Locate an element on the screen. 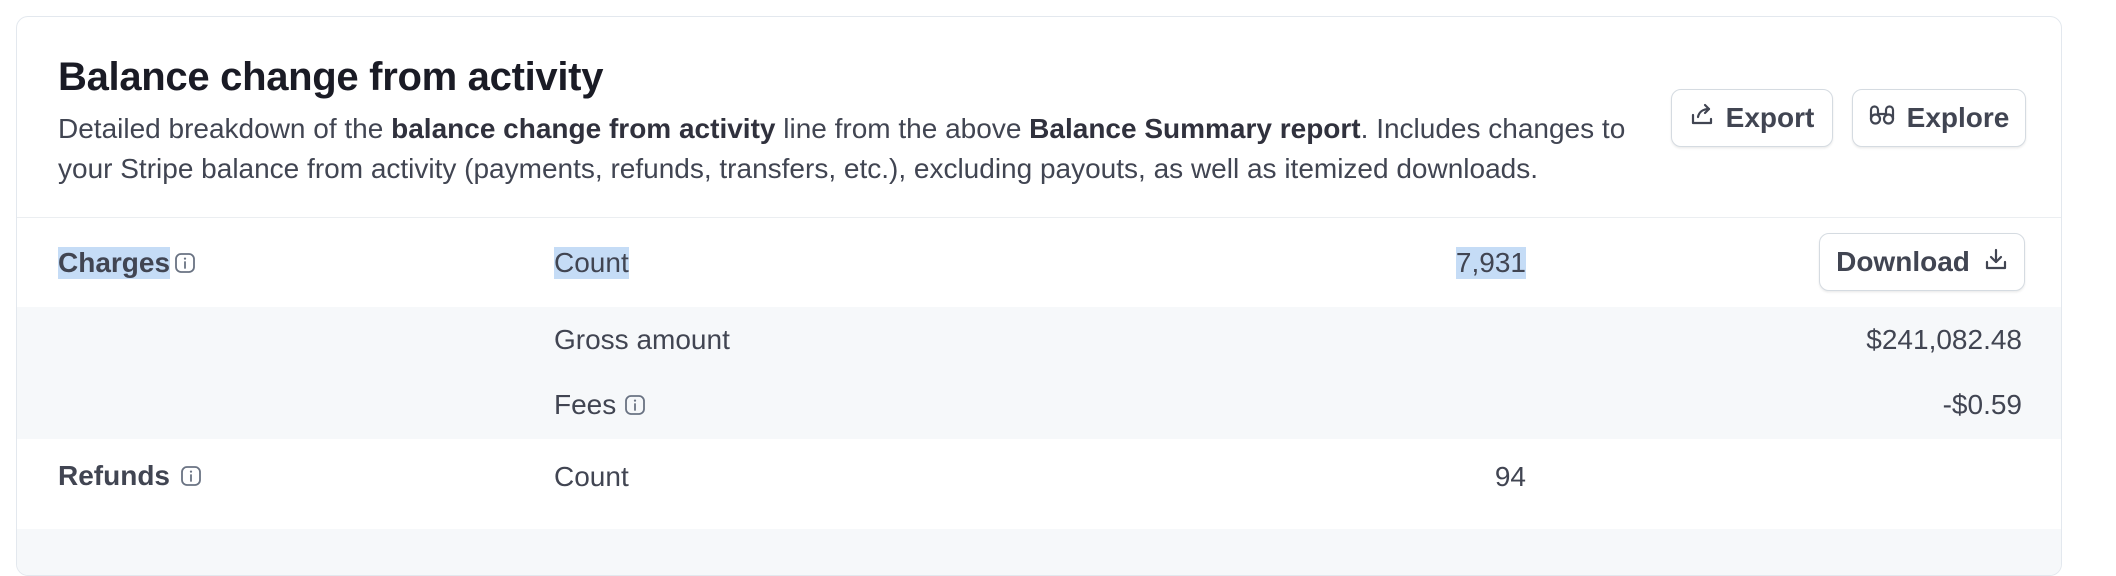  download-button: Download is located at coordinates (1922, 262).